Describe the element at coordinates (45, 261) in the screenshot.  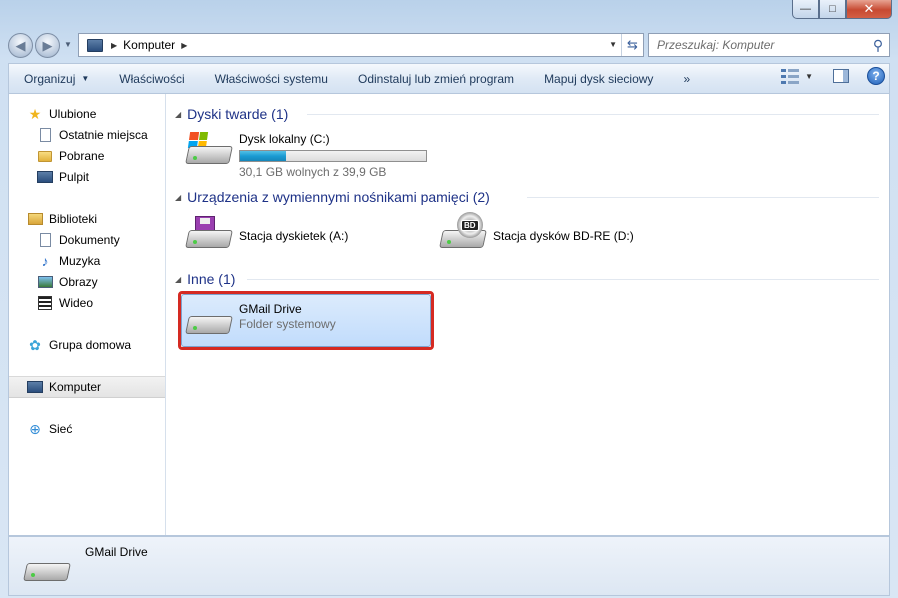
I see `music-icon: ♪` at that location.